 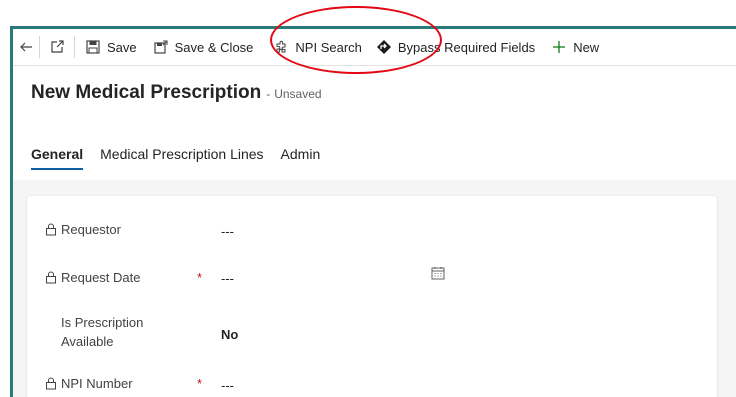 I want to click on open-new-window-button, so click(x=57, y=47).